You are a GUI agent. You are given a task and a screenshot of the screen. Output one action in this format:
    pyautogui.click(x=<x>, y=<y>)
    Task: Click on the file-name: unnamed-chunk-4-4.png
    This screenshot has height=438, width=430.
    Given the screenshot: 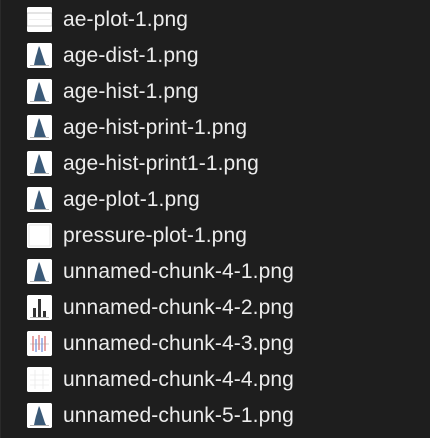 What is the action you would take?
    pyautogui.click(x=178, y=379)
    